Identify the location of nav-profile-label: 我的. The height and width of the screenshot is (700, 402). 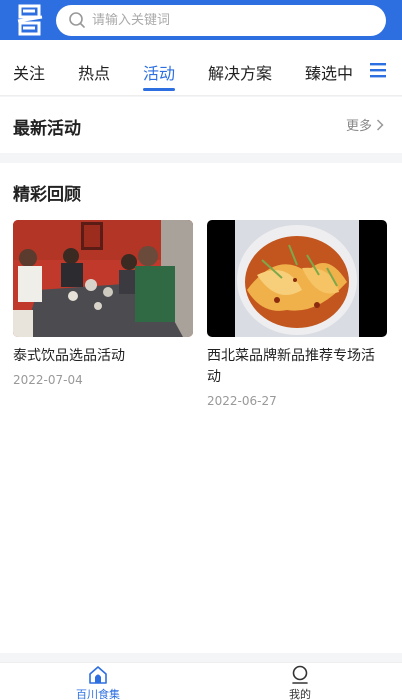
(300, 694).